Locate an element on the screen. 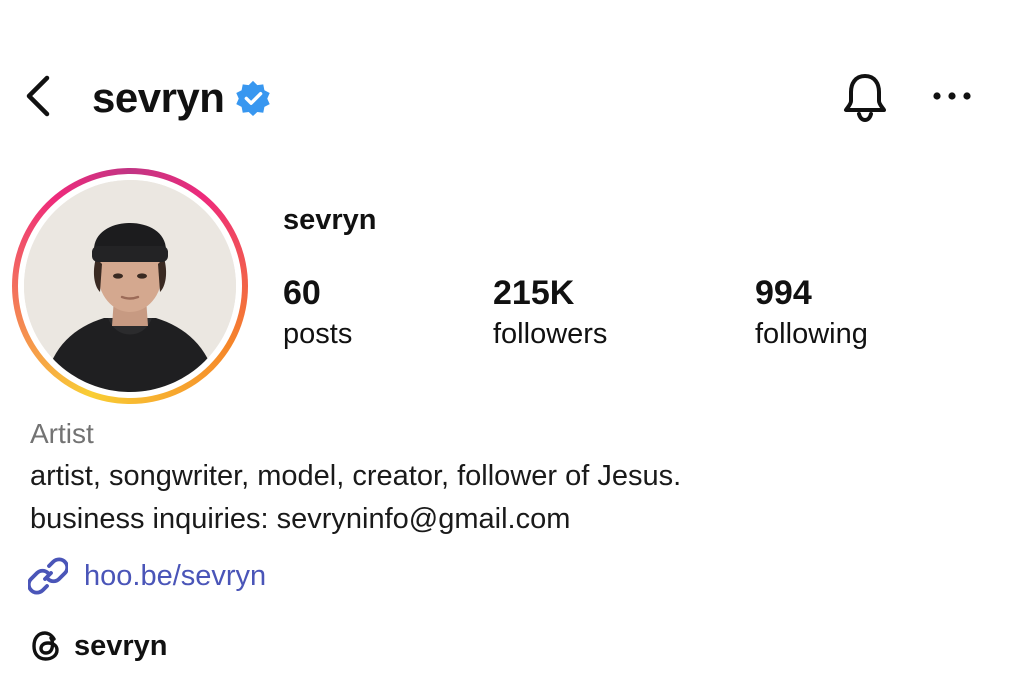 The height and width of the screenshot is (676, 1014). stat-following: 994 following is located at coordinates (811, 313).